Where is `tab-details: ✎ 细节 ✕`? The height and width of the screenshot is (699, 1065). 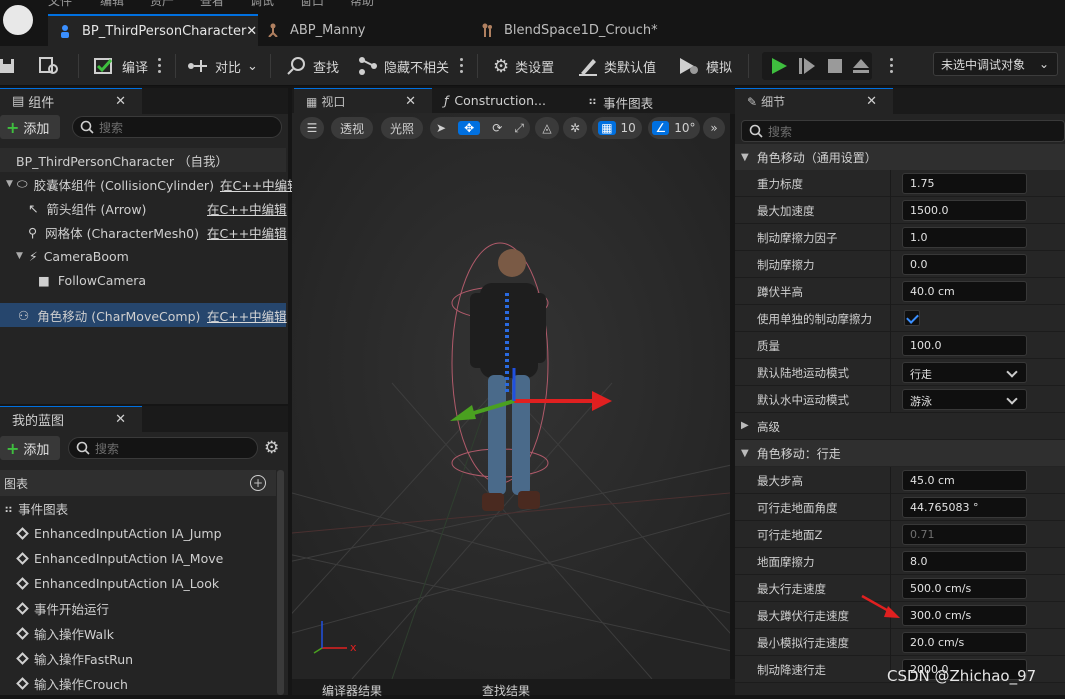 tab-details: ✎ 细节 ✕ is located at coordinates (814, 101).